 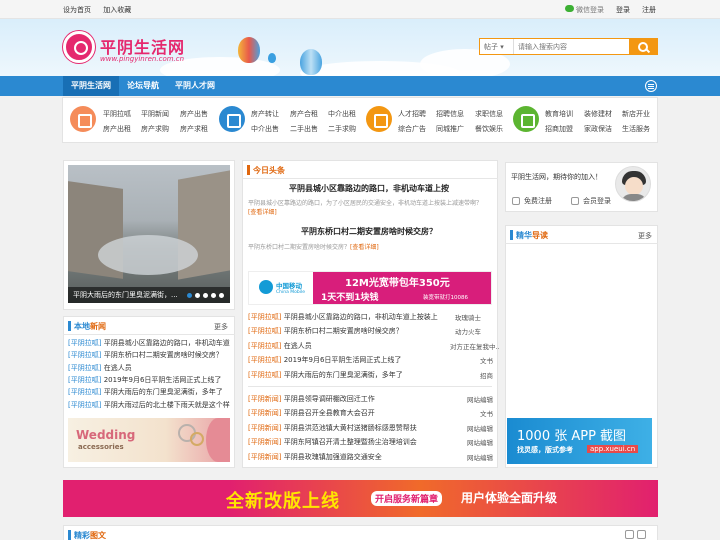 What do you see at coordinates (106, 435) in the screenshot?
I see `wedding-ad-title: Wedding` at bounding box center [106, 435].